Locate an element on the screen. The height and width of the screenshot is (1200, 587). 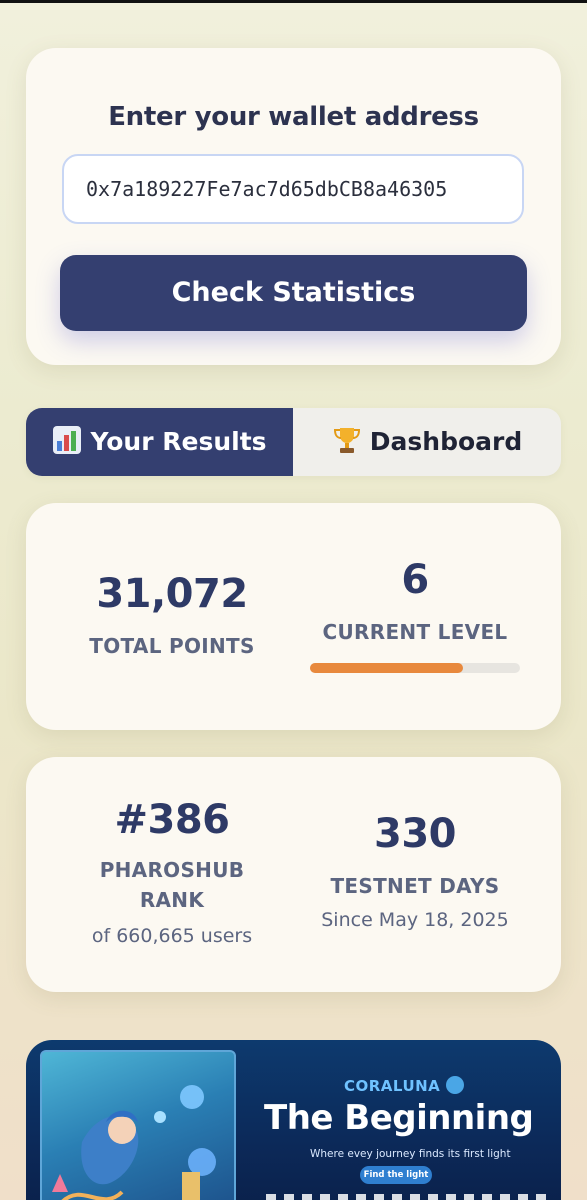
wallet-address-input: 0x7a189227Fe7ac7d65dbCB8a46305 is located at coordinates (293, 189).